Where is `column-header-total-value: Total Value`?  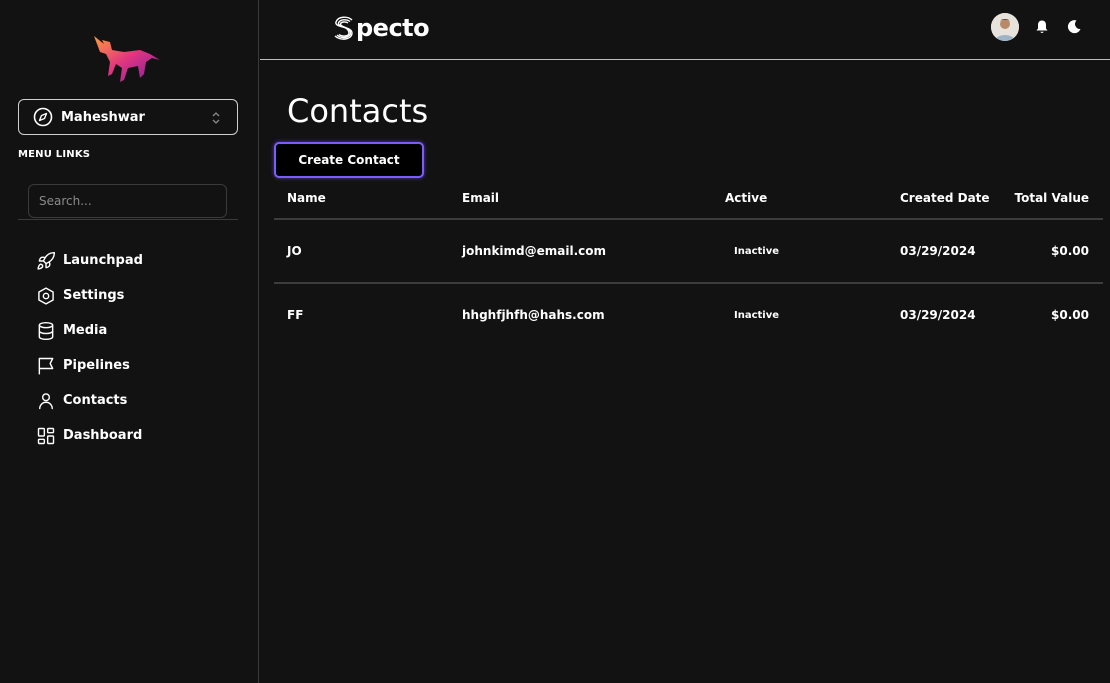 column-header-total-value: Total Value is located at coordinates (1052, 198).